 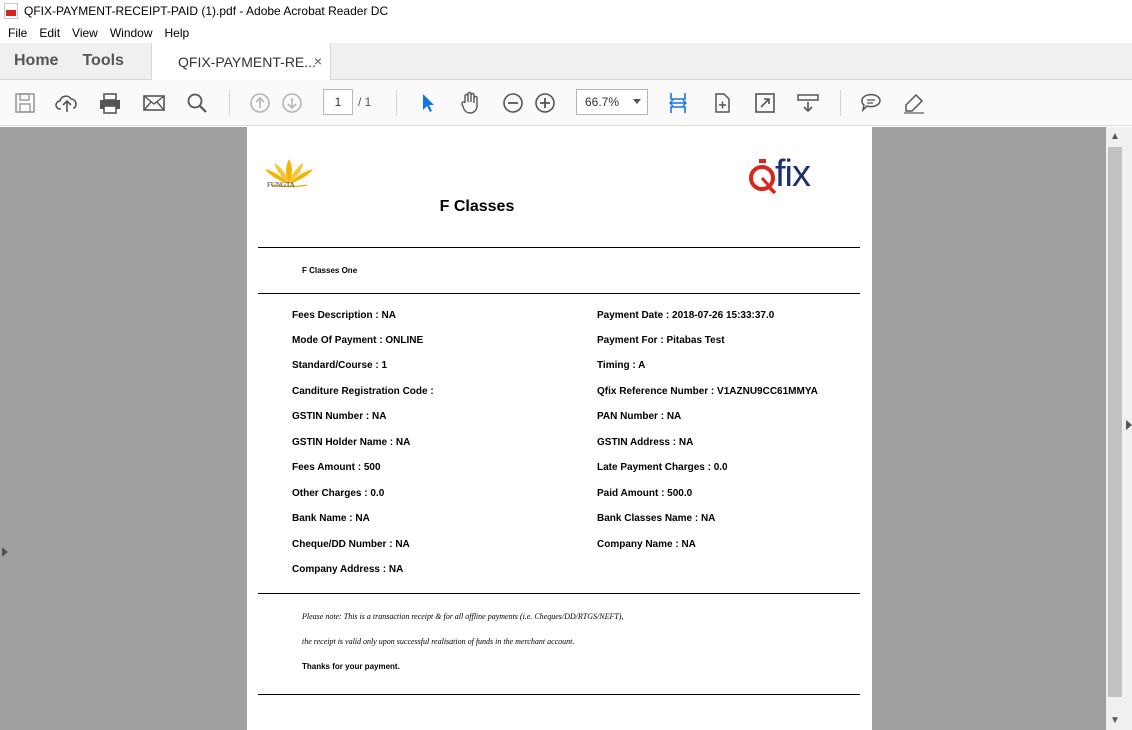 What do you see at coordinates (566, 103) in the screenshot?
I see `toolbar` at bounding box center [566, 103].